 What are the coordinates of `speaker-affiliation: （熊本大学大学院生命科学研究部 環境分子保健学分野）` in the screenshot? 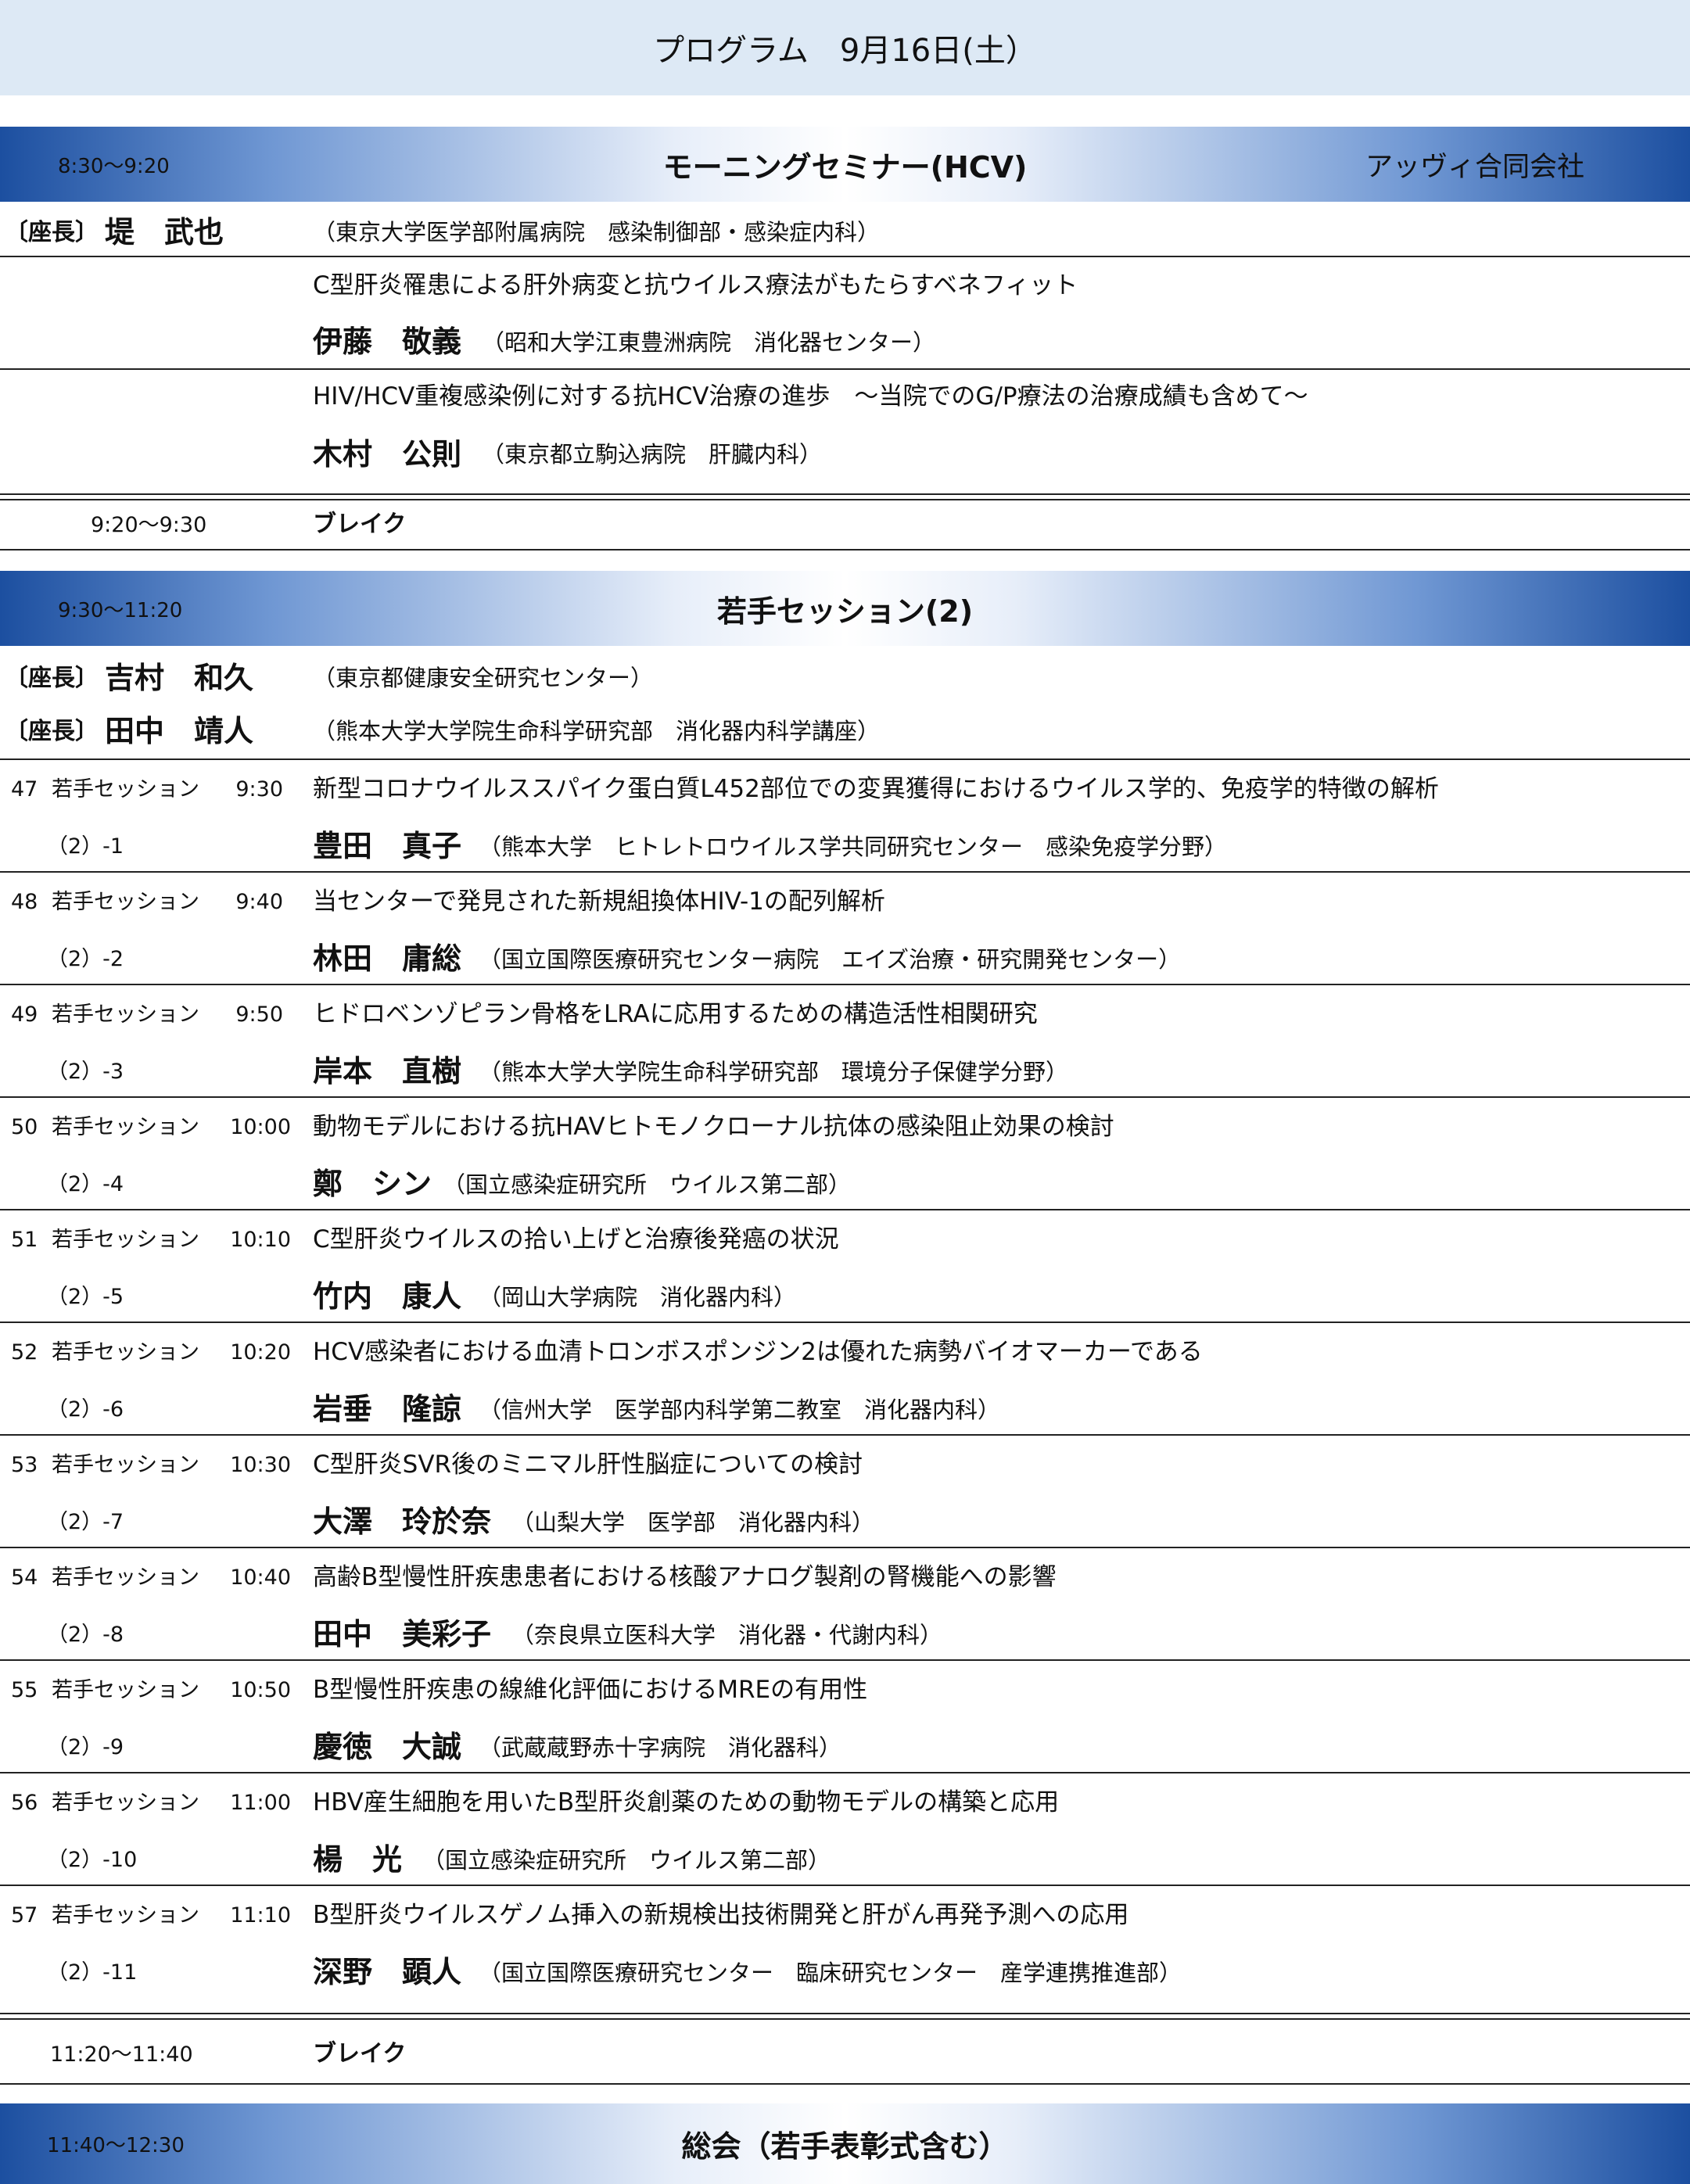 It's located at (774, 1072).